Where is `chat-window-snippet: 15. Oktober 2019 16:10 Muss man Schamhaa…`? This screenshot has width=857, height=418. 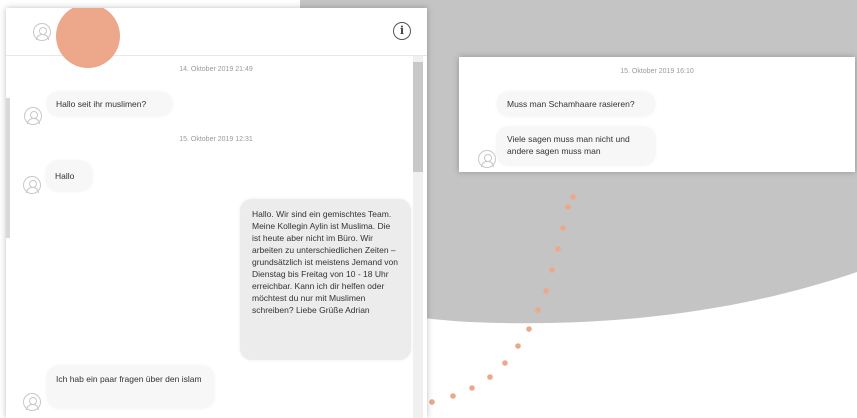 chat-window-snippet: 15. Oktober 2019 16:10 Muss man Schamhaa… is located at coordinates (657, 114).